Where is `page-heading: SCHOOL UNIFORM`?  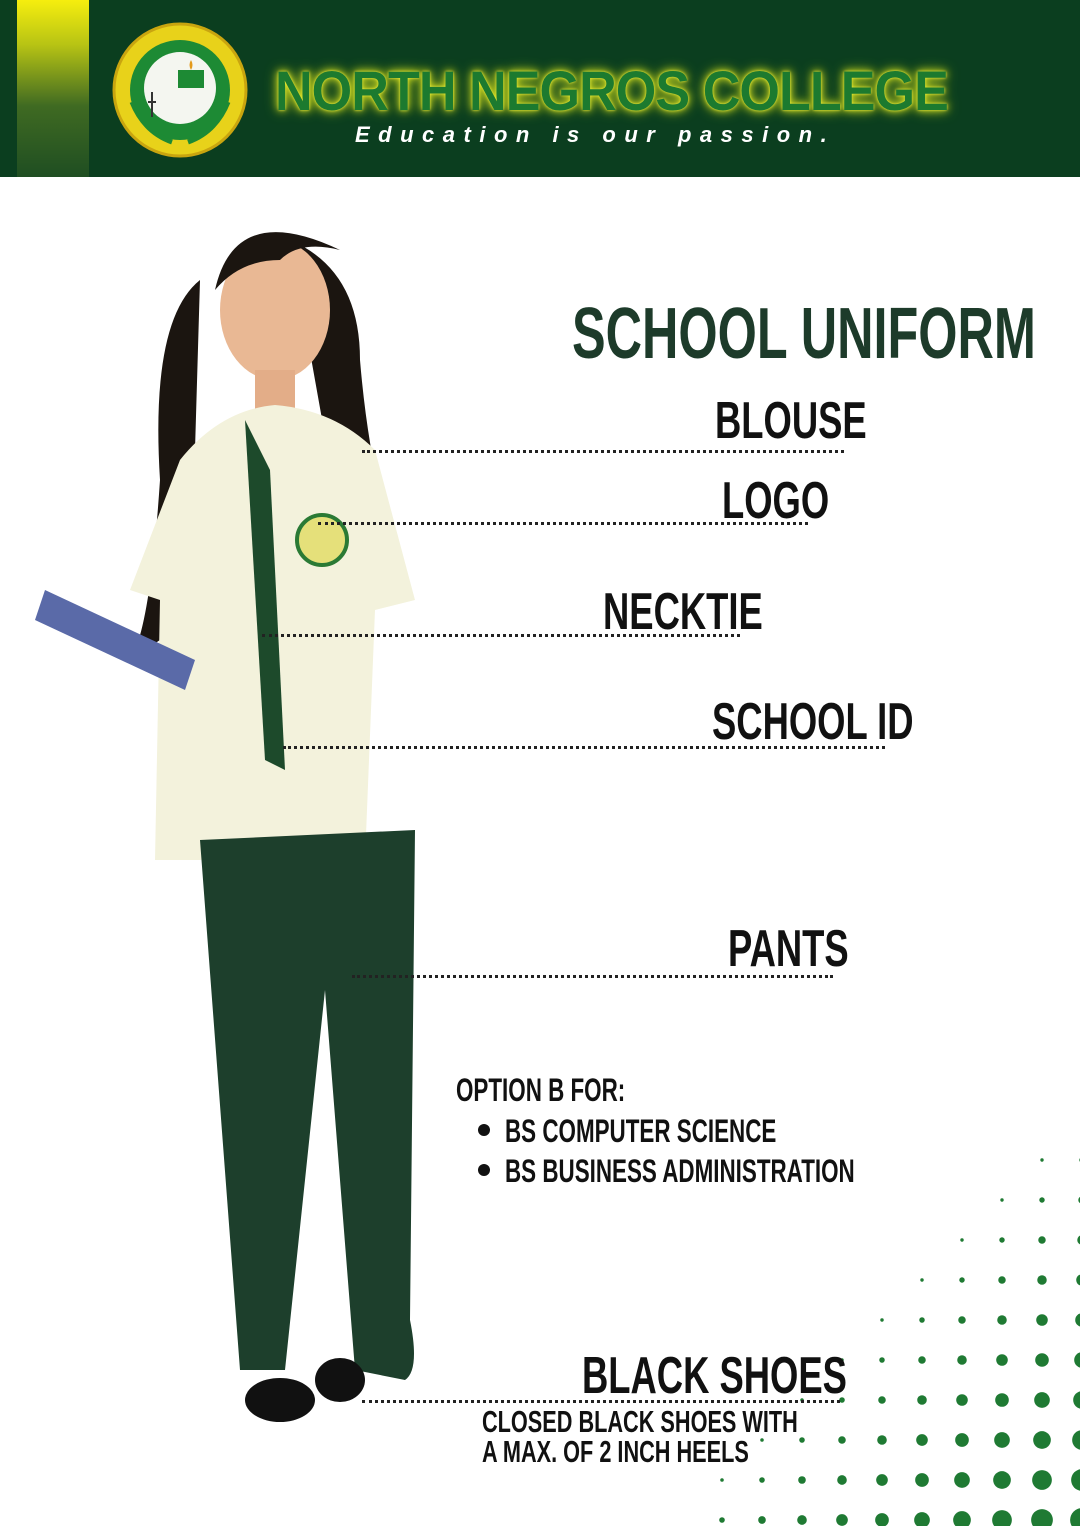 page-heading: SCHOOL UNIFORM is located at coordinates (804, 334).